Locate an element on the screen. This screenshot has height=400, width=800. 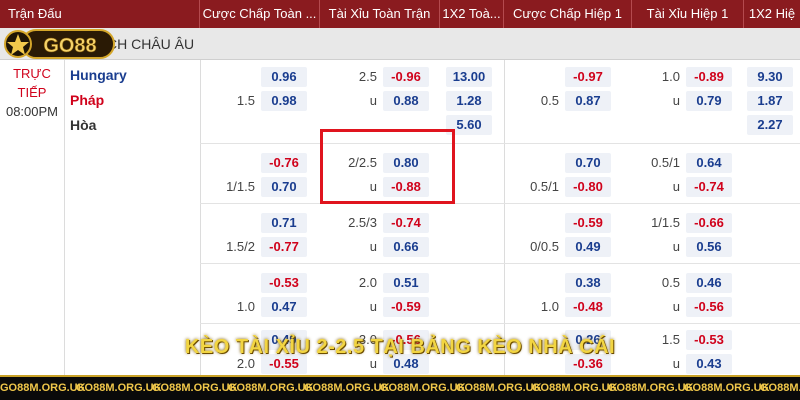
odds-price: -0.97 is located at coordinates (588, 77).